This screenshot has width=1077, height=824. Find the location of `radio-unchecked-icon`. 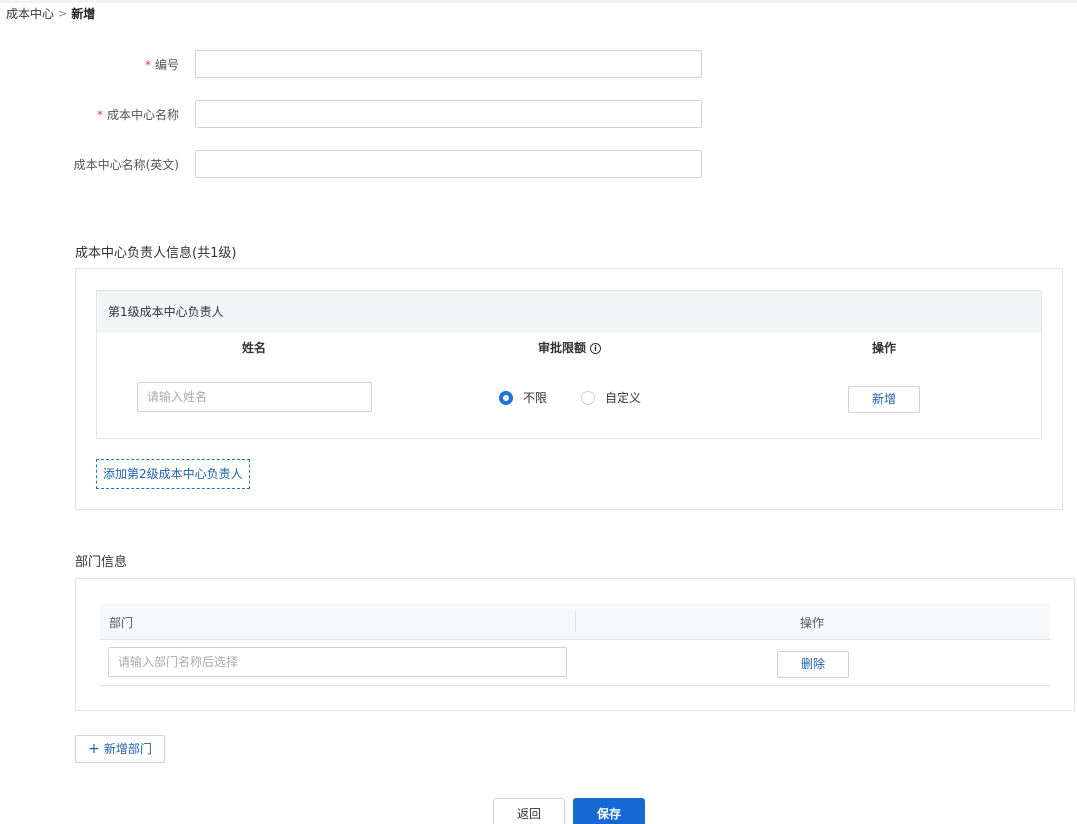

radio-unchecked-icon is located at coordinates (588, 397).